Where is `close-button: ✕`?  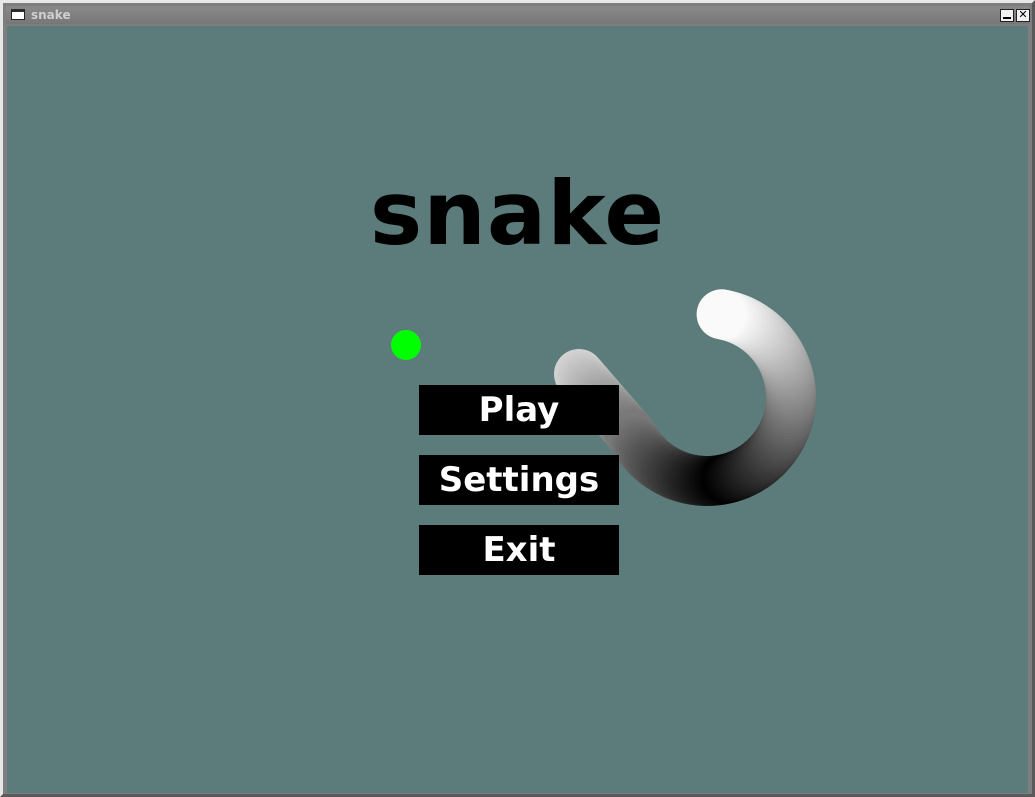 close-button: ✕ is located at coordinates (1023, 15).